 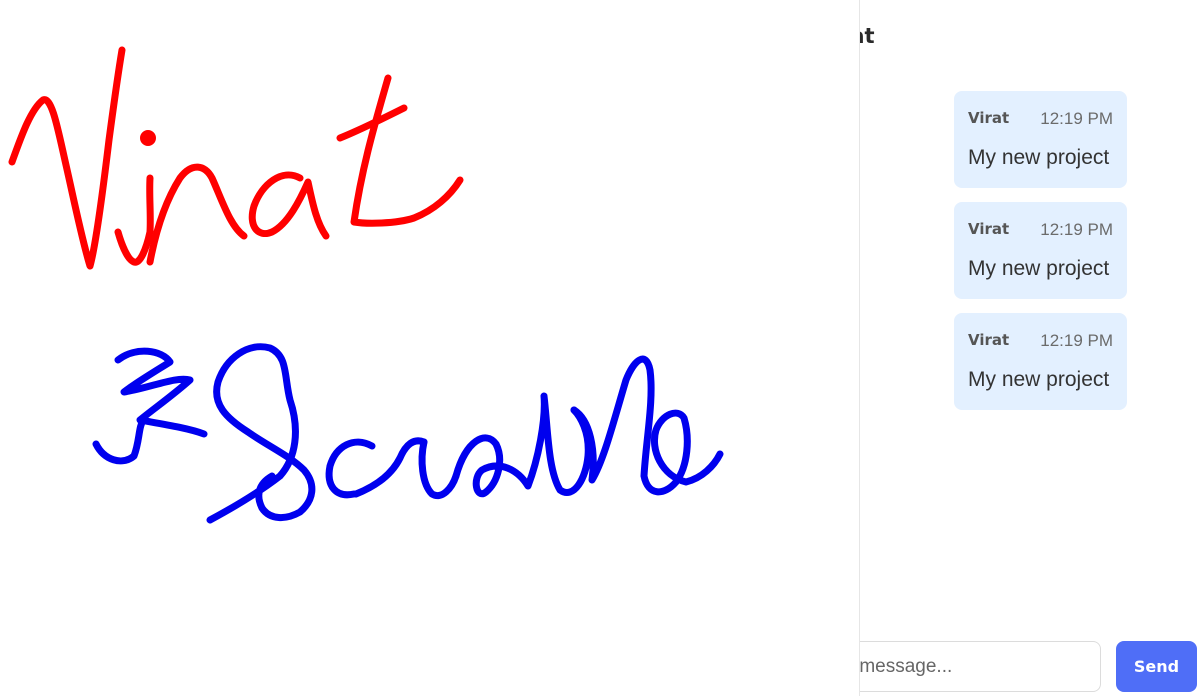 What do you see at coordinates (408, 433) in the screenshot?
I see `handwriting-scribble` at bounding box center [408, 433].